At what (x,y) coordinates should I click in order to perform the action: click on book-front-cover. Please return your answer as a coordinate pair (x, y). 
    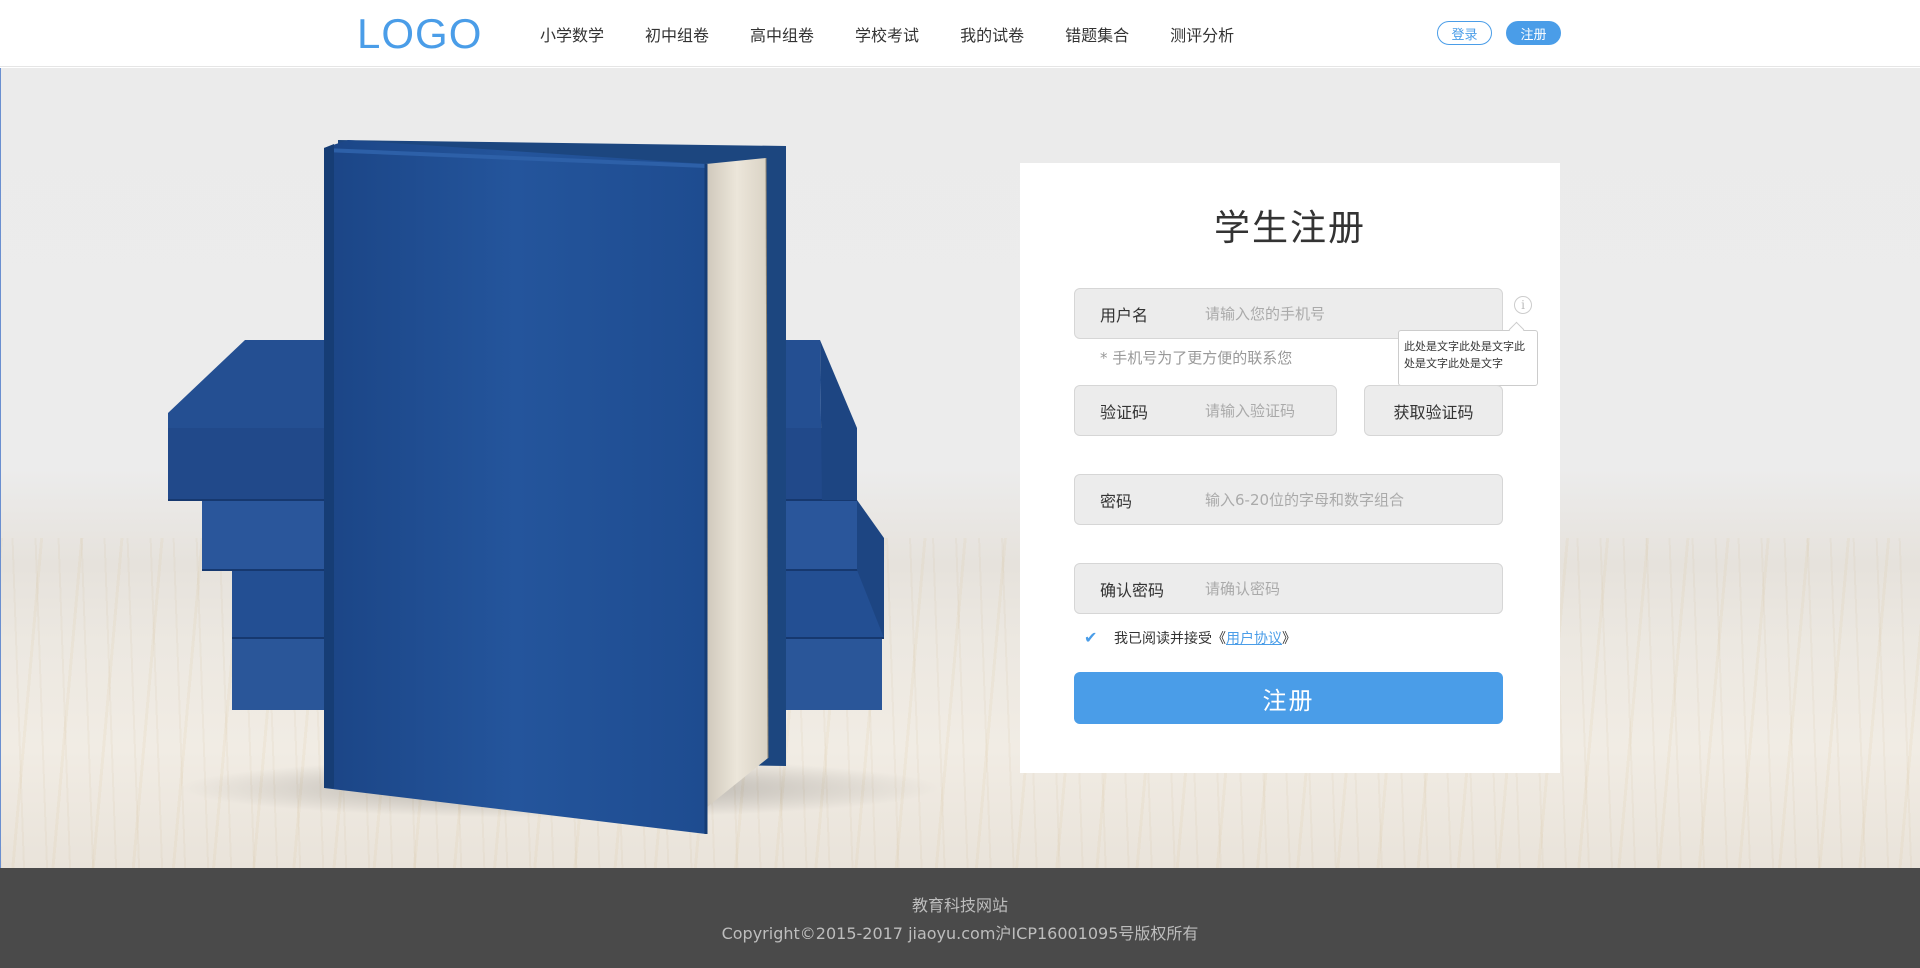
    Looking at the image, I should click on (515, 487).